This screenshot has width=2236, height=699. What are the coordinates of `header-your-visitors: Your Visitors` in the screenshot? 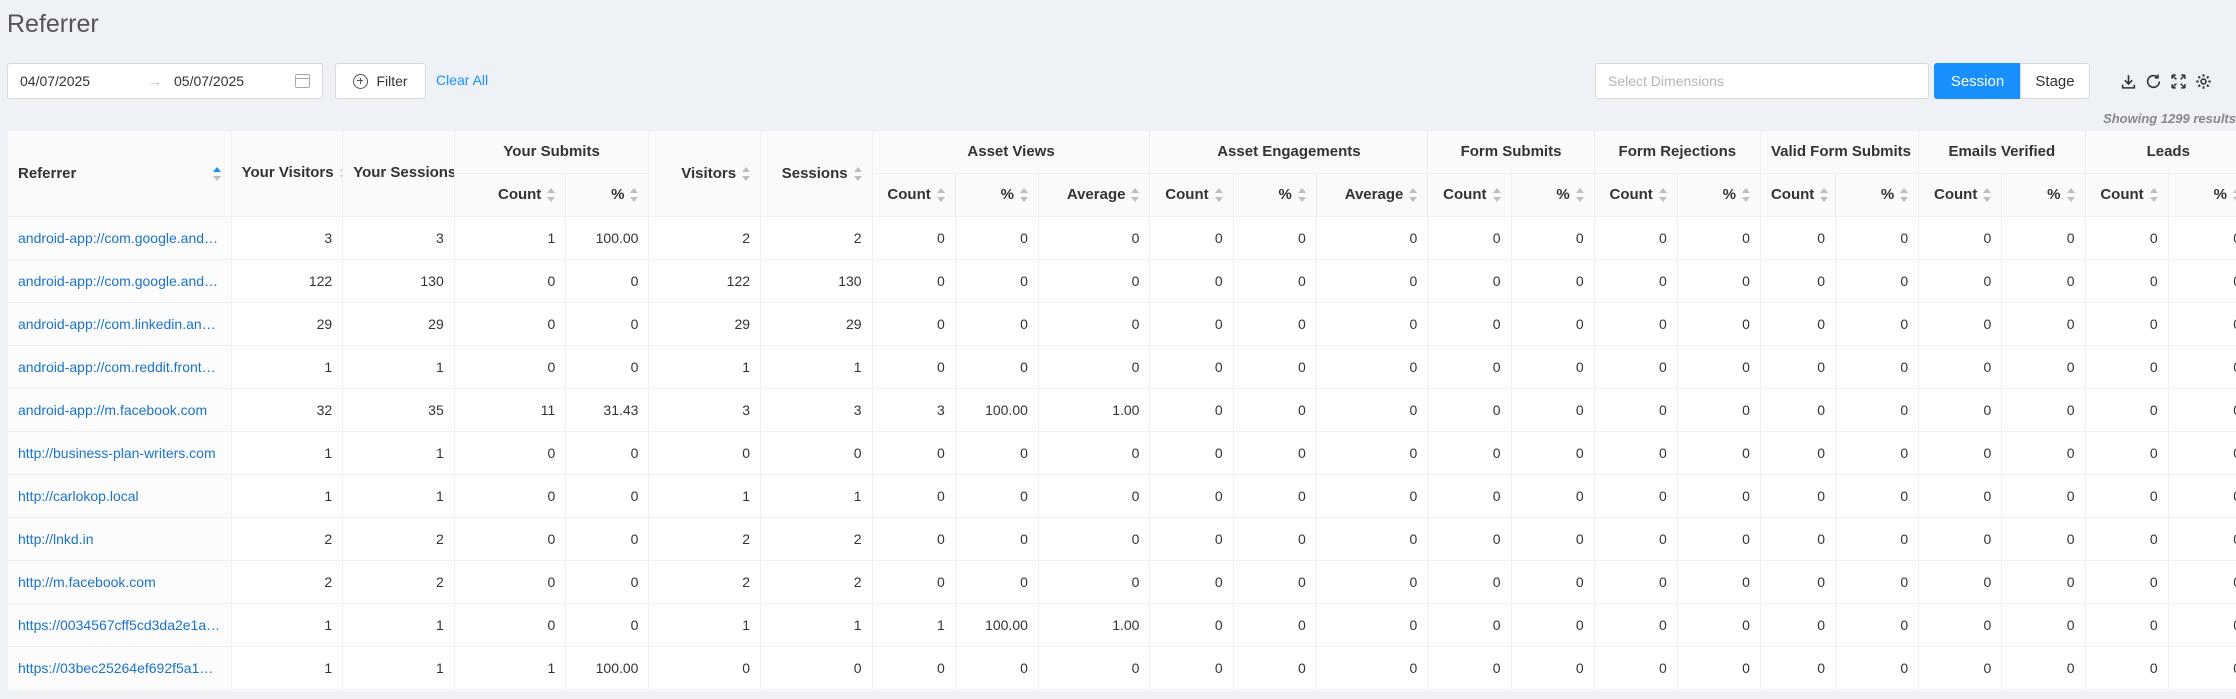 It's located at (287, 174).